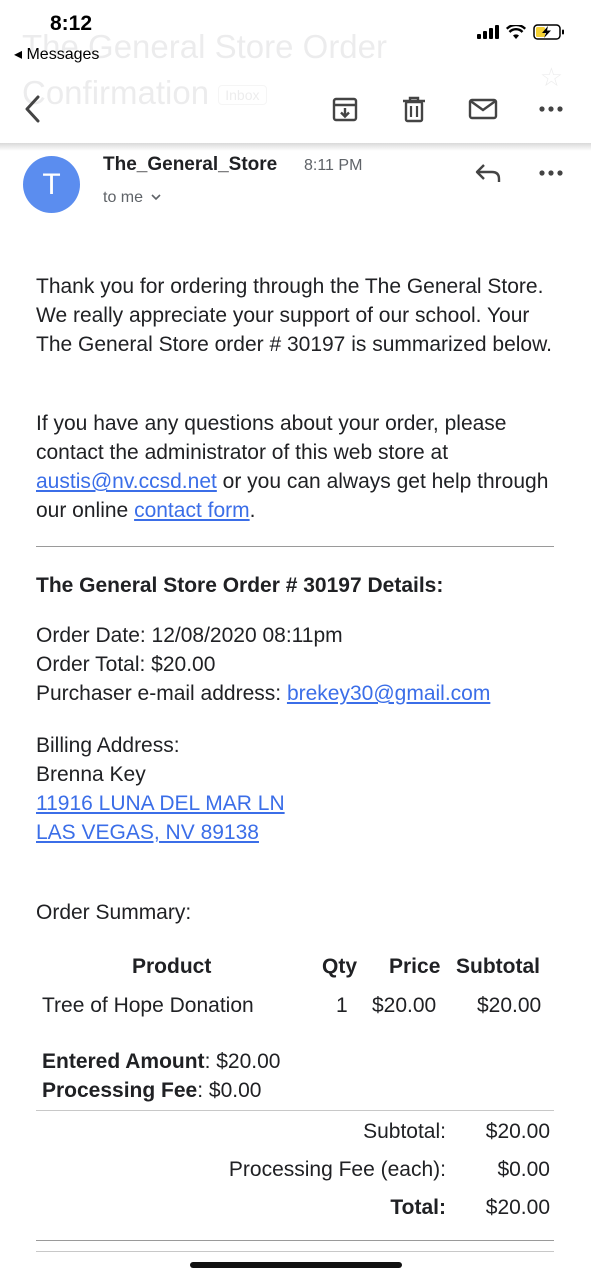 The width and height of the screenshot is (591, 1280). What do you see at coordinates (156, 197) in the screenshot?
I see `chevron-down-icon` at bounding box center [156, 197].